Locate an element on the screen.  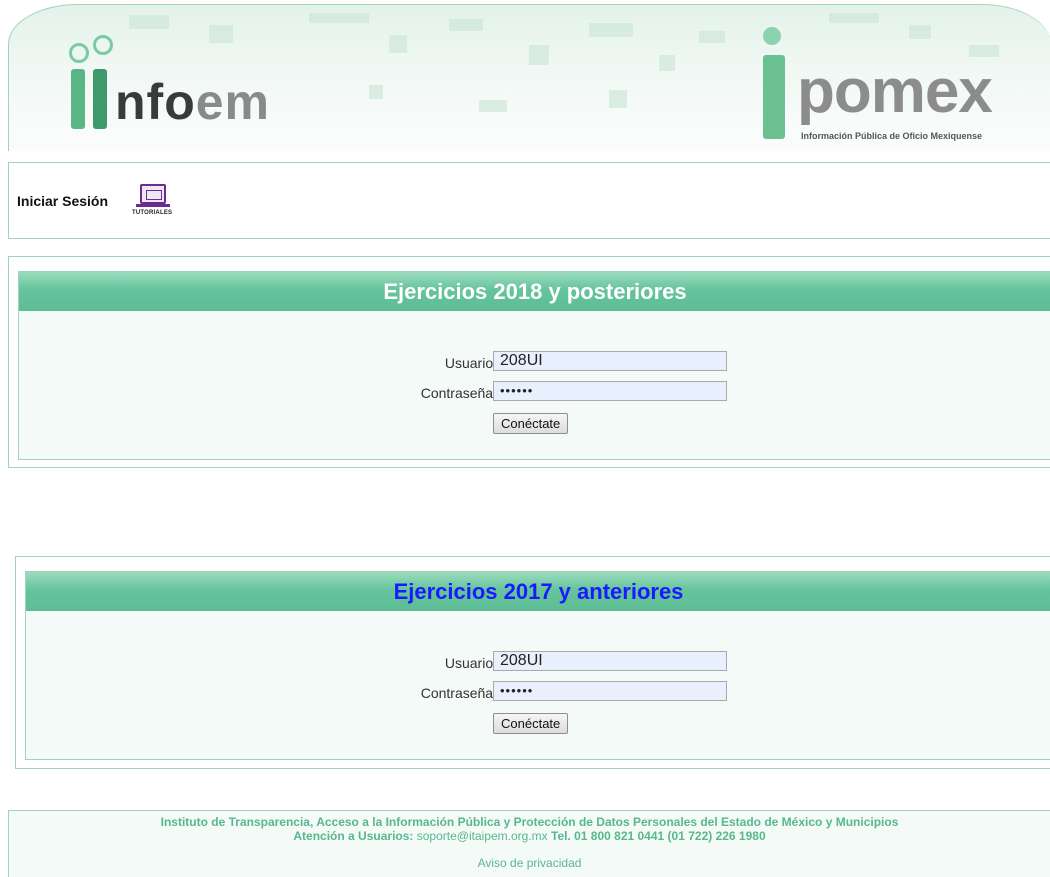
login-label: Iniciar Sesión is located at coordinates (62, 201).